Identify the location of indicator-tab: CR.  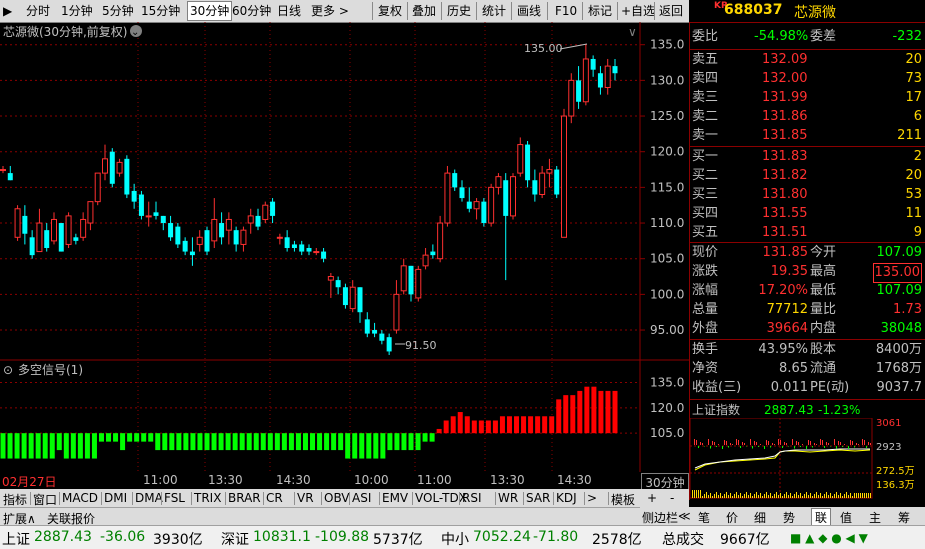
(274, 498).